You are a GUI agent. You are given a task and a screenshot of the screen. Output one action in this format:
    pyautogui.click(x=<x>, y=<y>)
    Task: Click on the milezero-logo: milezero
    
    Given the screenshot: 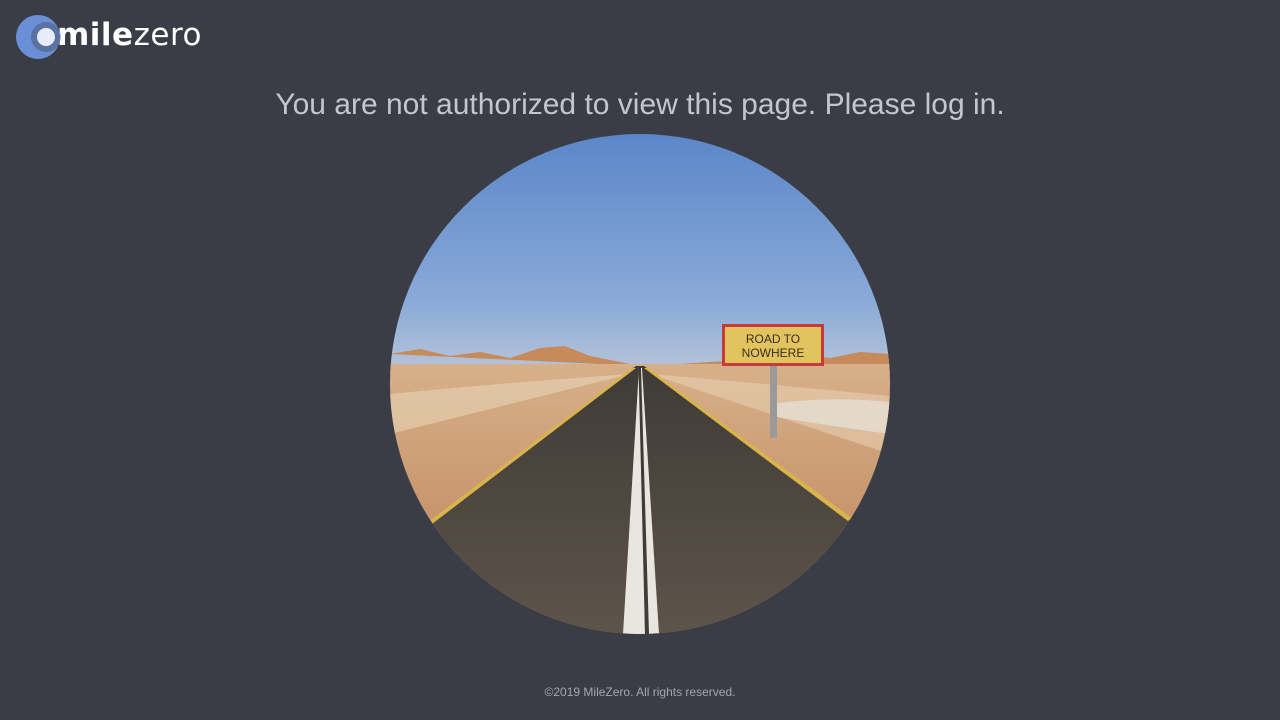 What is the action you would take?
    pyautogui.click(x=108, y=37)
    